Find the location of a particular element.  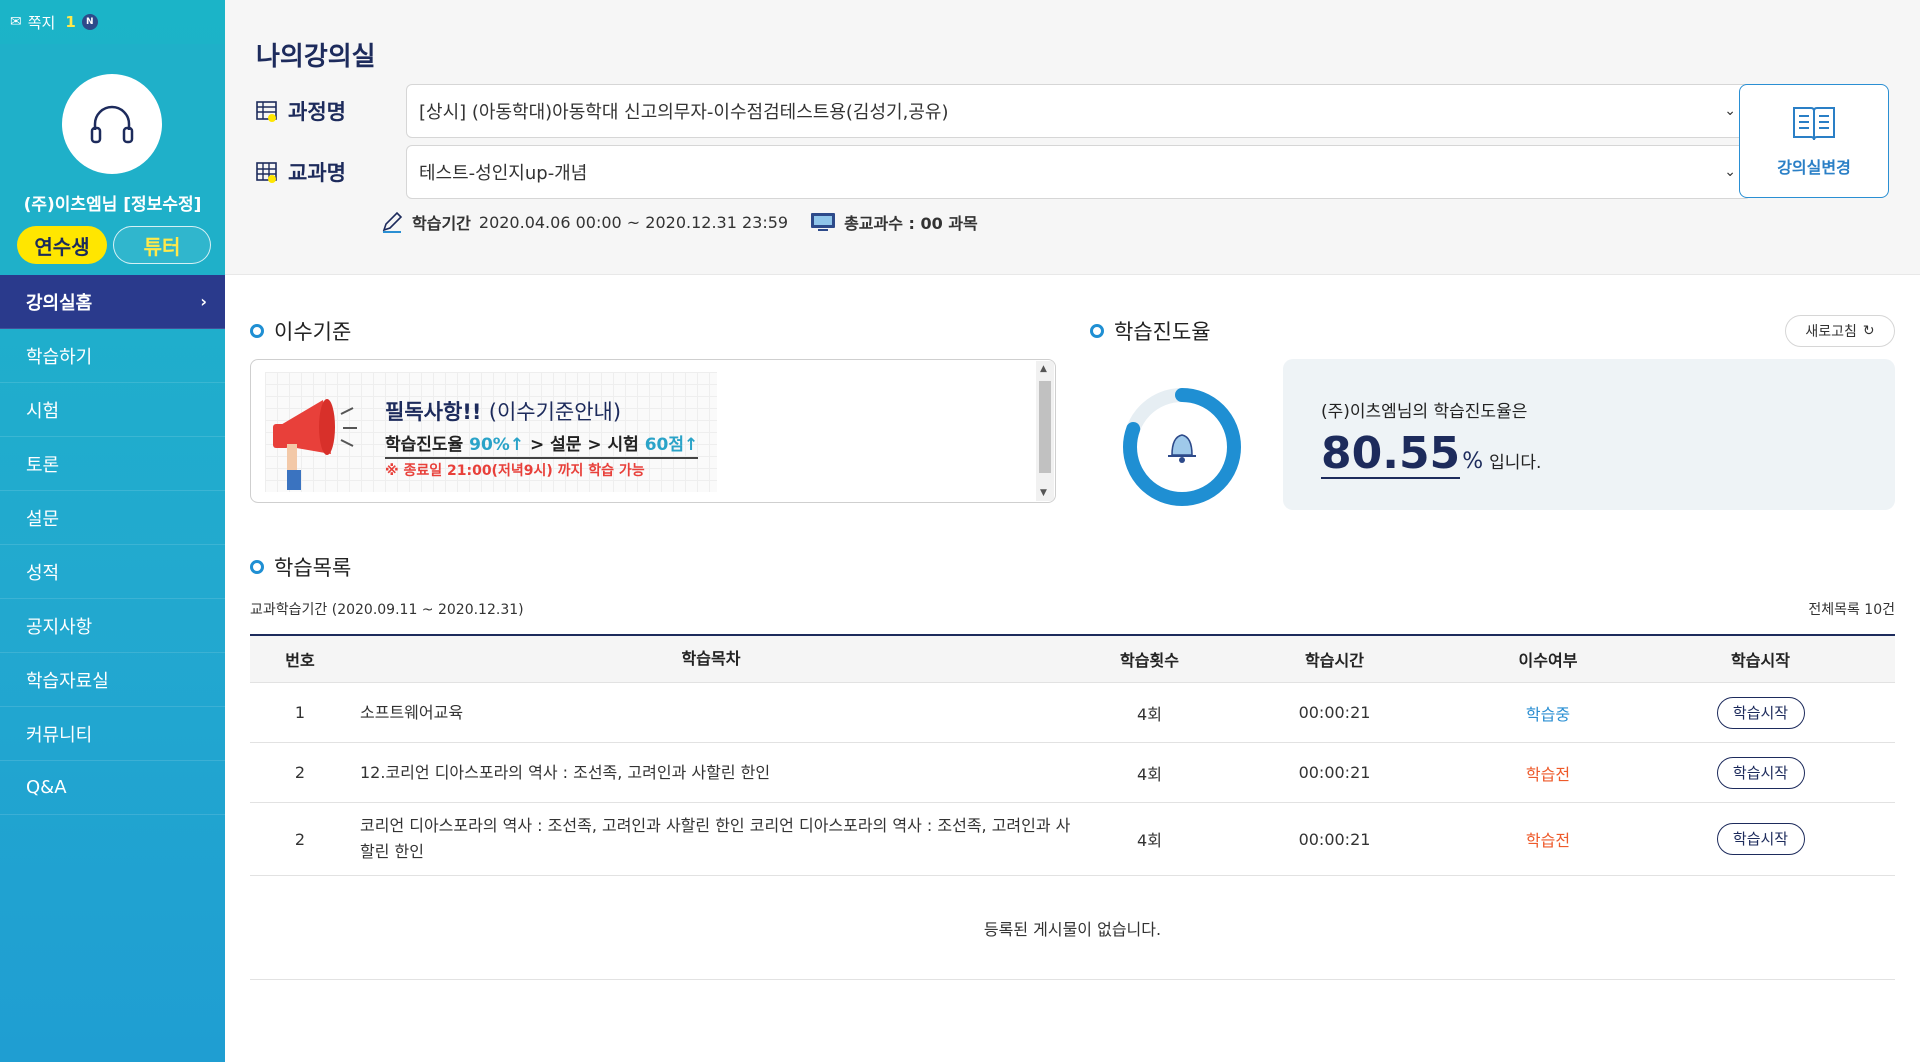

message-bar: ✉ 쪽지 1 N is located at coordinates (112, 22).